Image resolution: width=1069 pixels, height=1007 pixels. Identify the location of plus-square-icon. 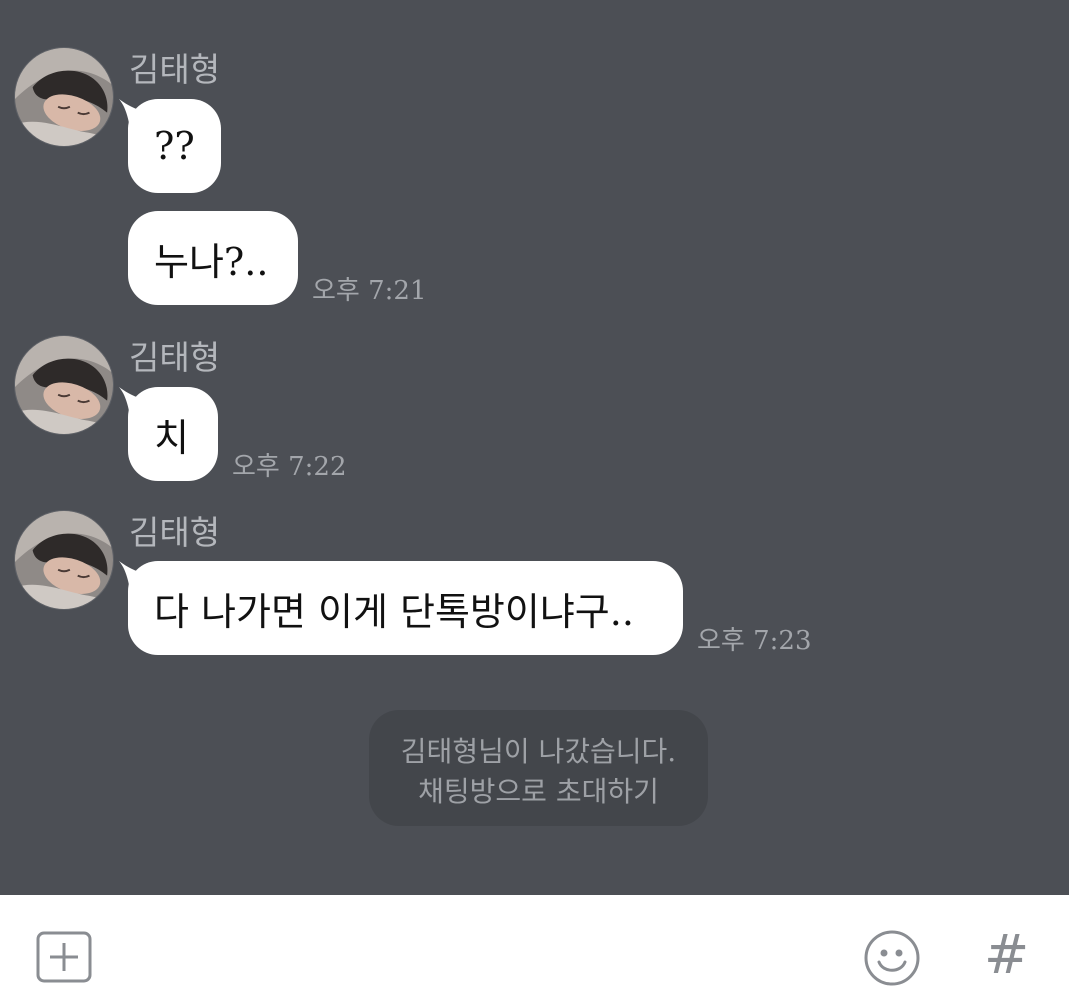
(64, 957).